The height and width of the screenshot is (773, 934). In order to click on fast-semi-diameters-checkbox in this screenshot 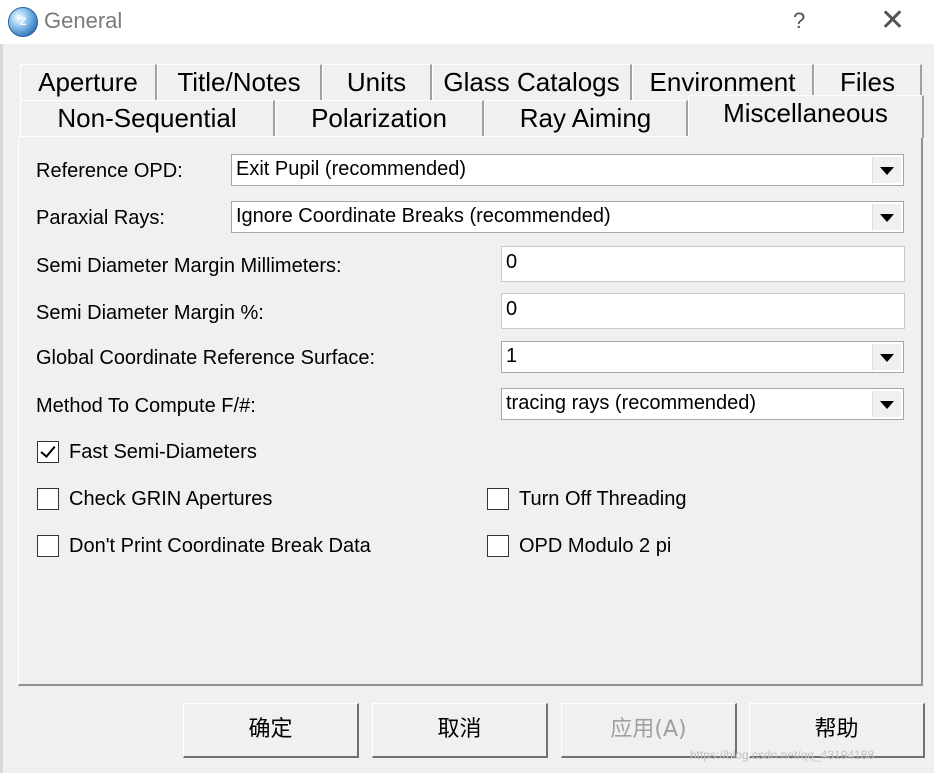, I will do `click(48, 452)`.